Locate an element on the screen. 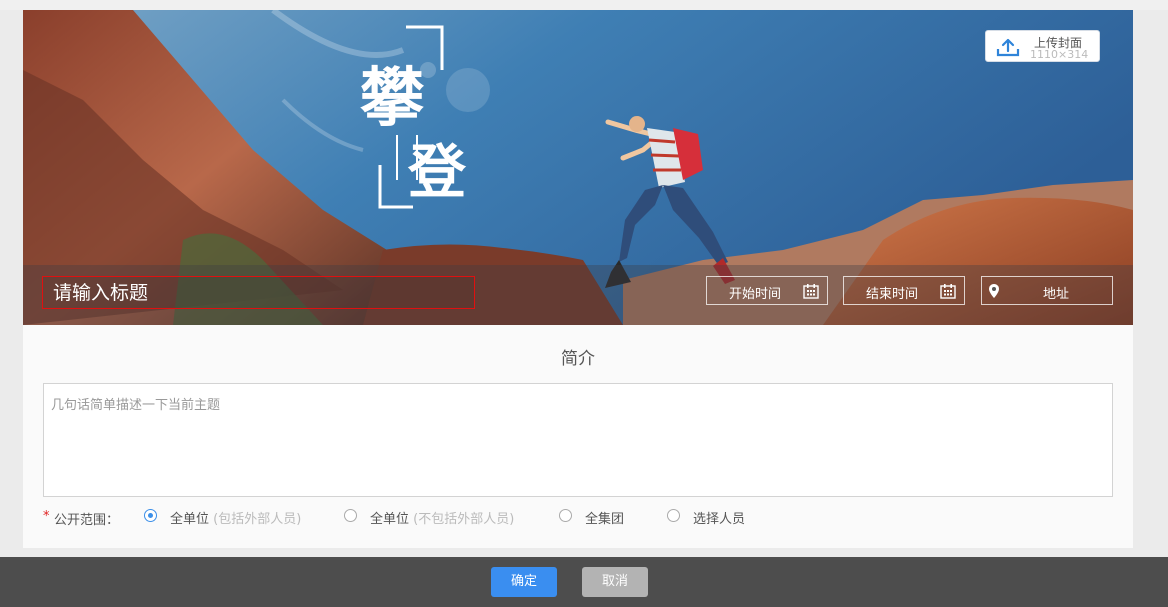 The image size is (1168, 607). confirm-button: 确定 is located at coordinates (524, 582).